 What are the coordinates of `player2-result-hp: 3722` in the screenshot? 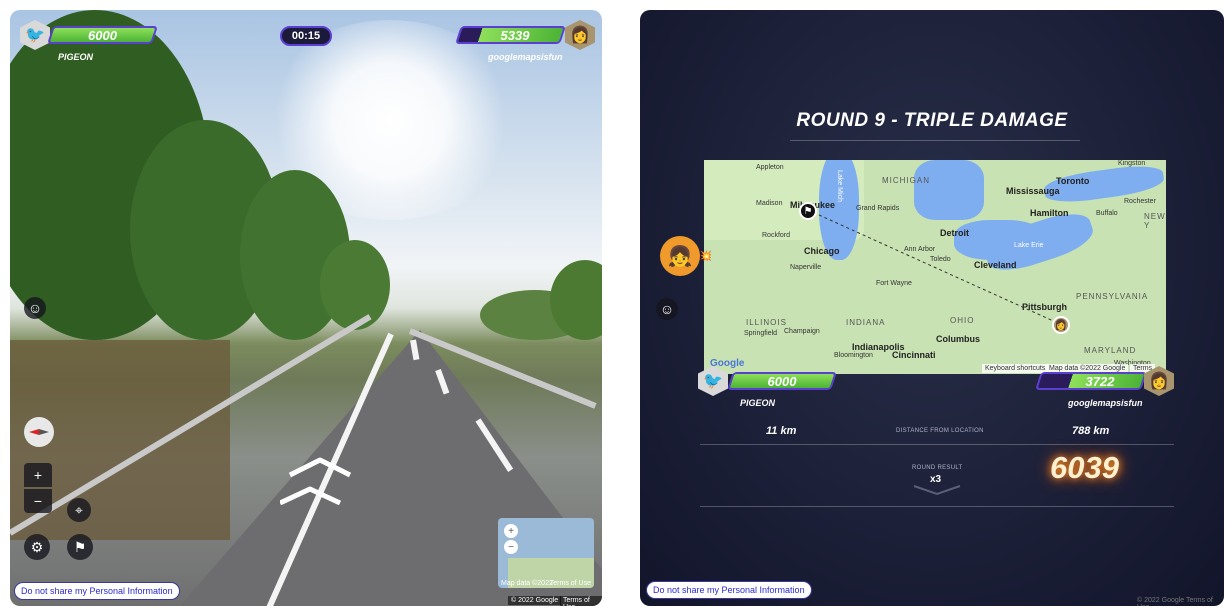 It's located at (1100, 381).